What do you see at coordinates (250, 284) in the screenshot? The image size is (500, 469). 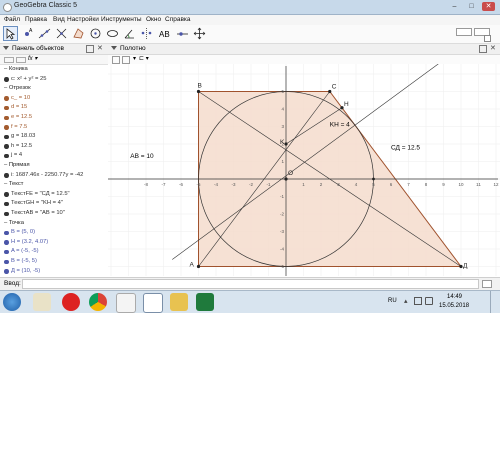 I see `input-field` at bounding box center [250, 284].